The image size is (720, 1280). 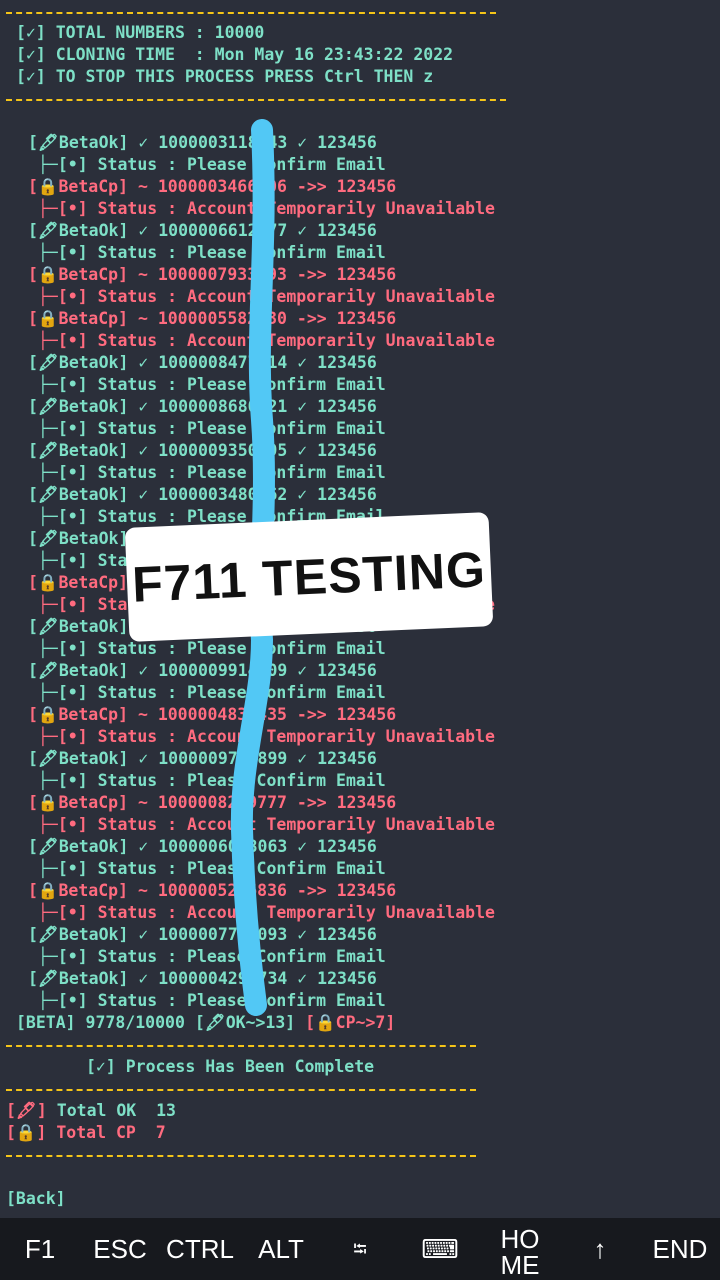 I want to click on key-home: HOME, so click(x=520, y=1249).